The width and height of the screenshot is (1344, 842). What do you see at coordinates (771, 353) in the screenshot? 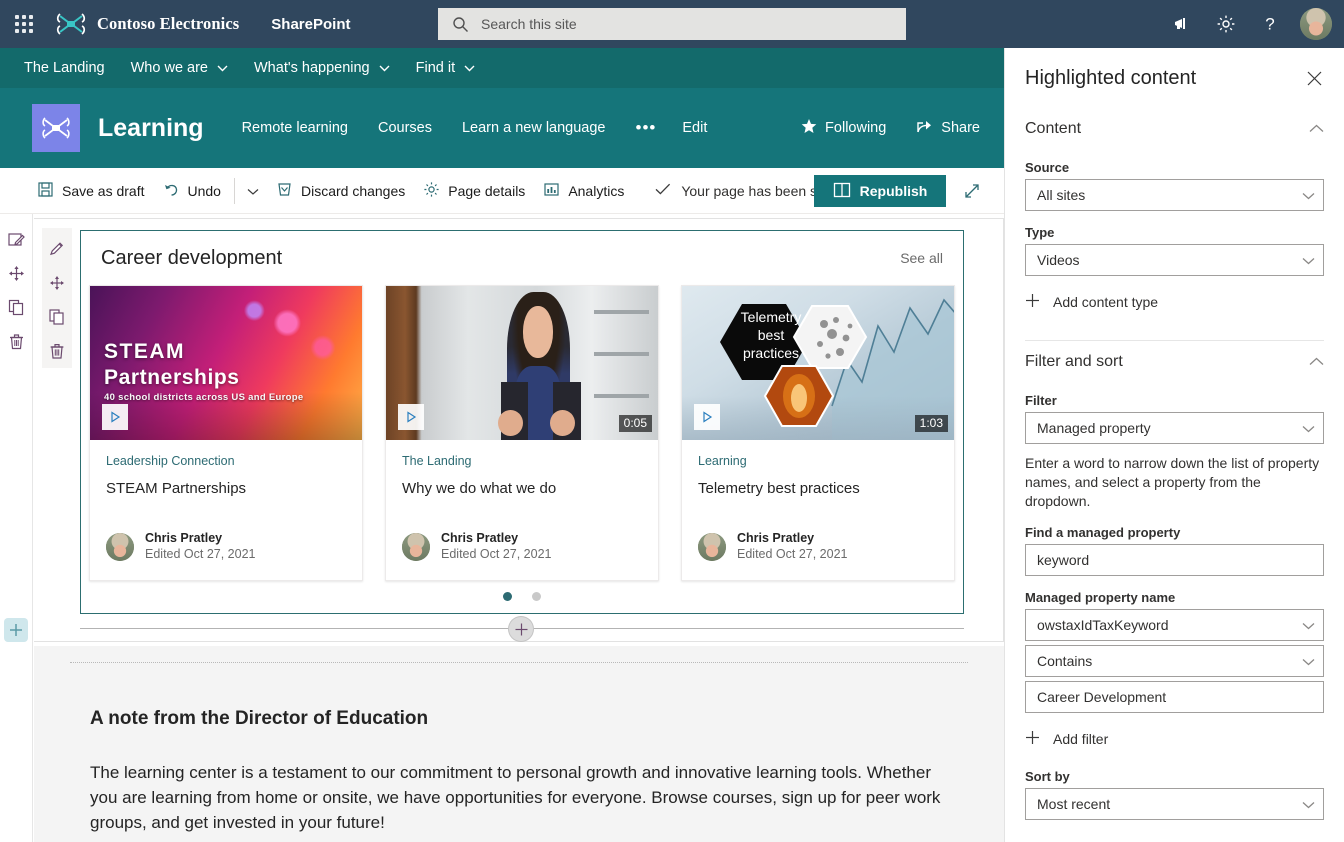
I see `thumbnail-subtitle: practices` at bounding box center [771, 353].